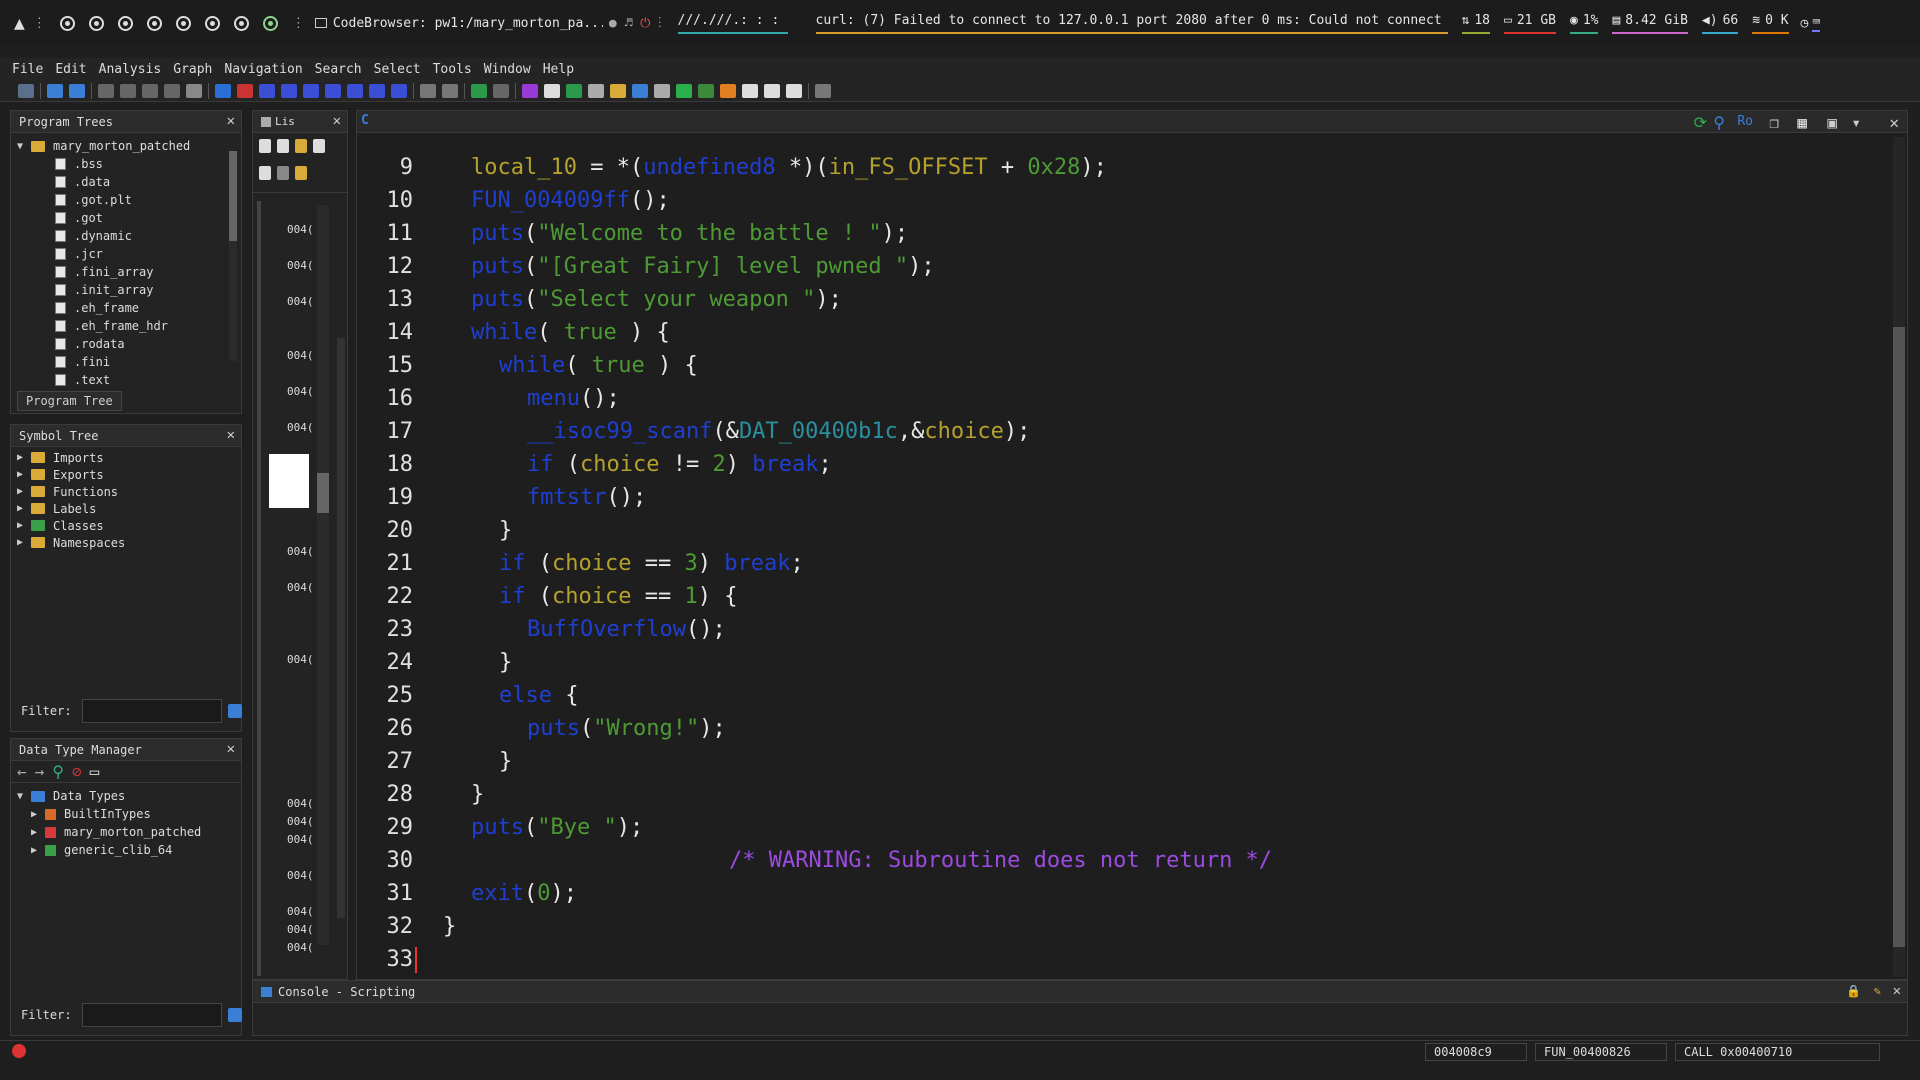 This screenshot has height=1080, width=1920. I want to click on tree-root: ▼ mary_morton_patched, so click(129, 146).